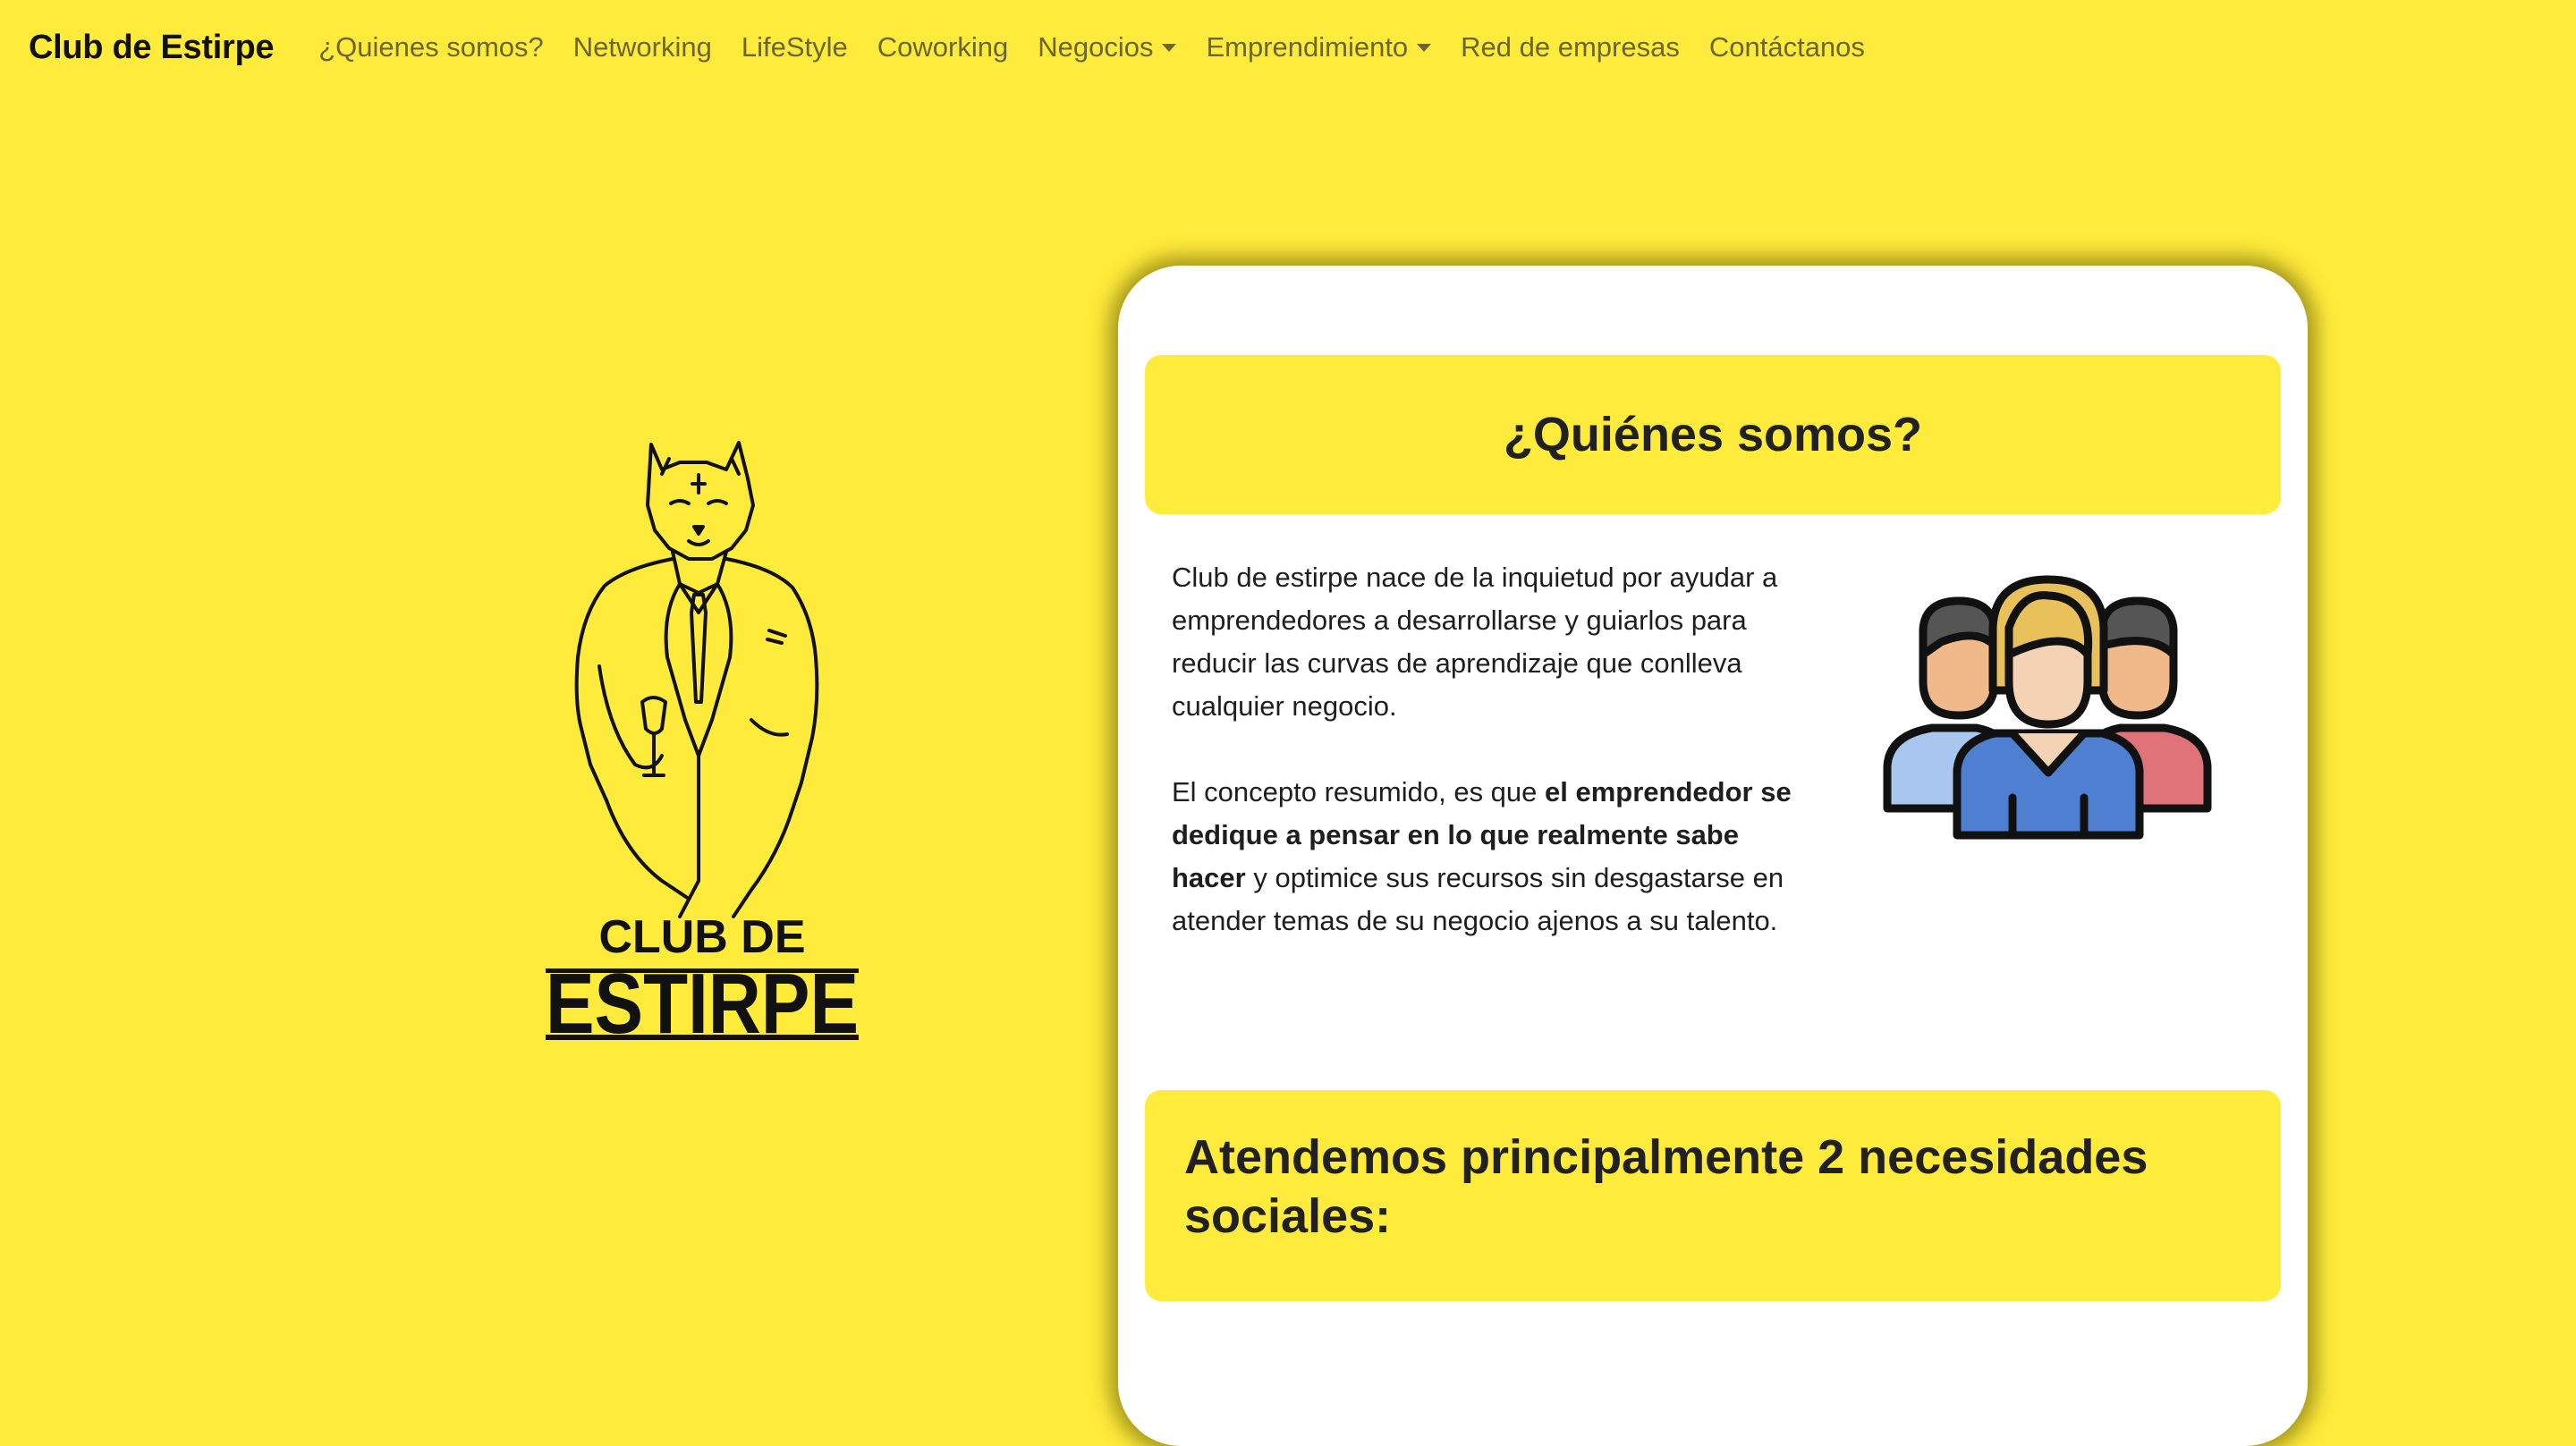 This screenshot has width=2576, height=1446. I want to click on club-logo: CLUB DE ESTIRPE, so click(702, 743).